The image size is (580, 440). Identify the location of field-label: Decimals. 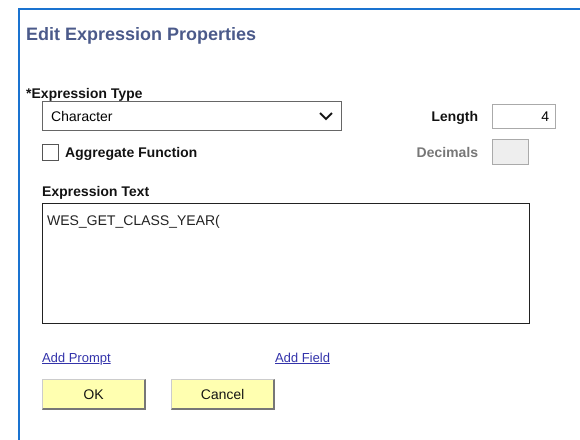
(447, 152).